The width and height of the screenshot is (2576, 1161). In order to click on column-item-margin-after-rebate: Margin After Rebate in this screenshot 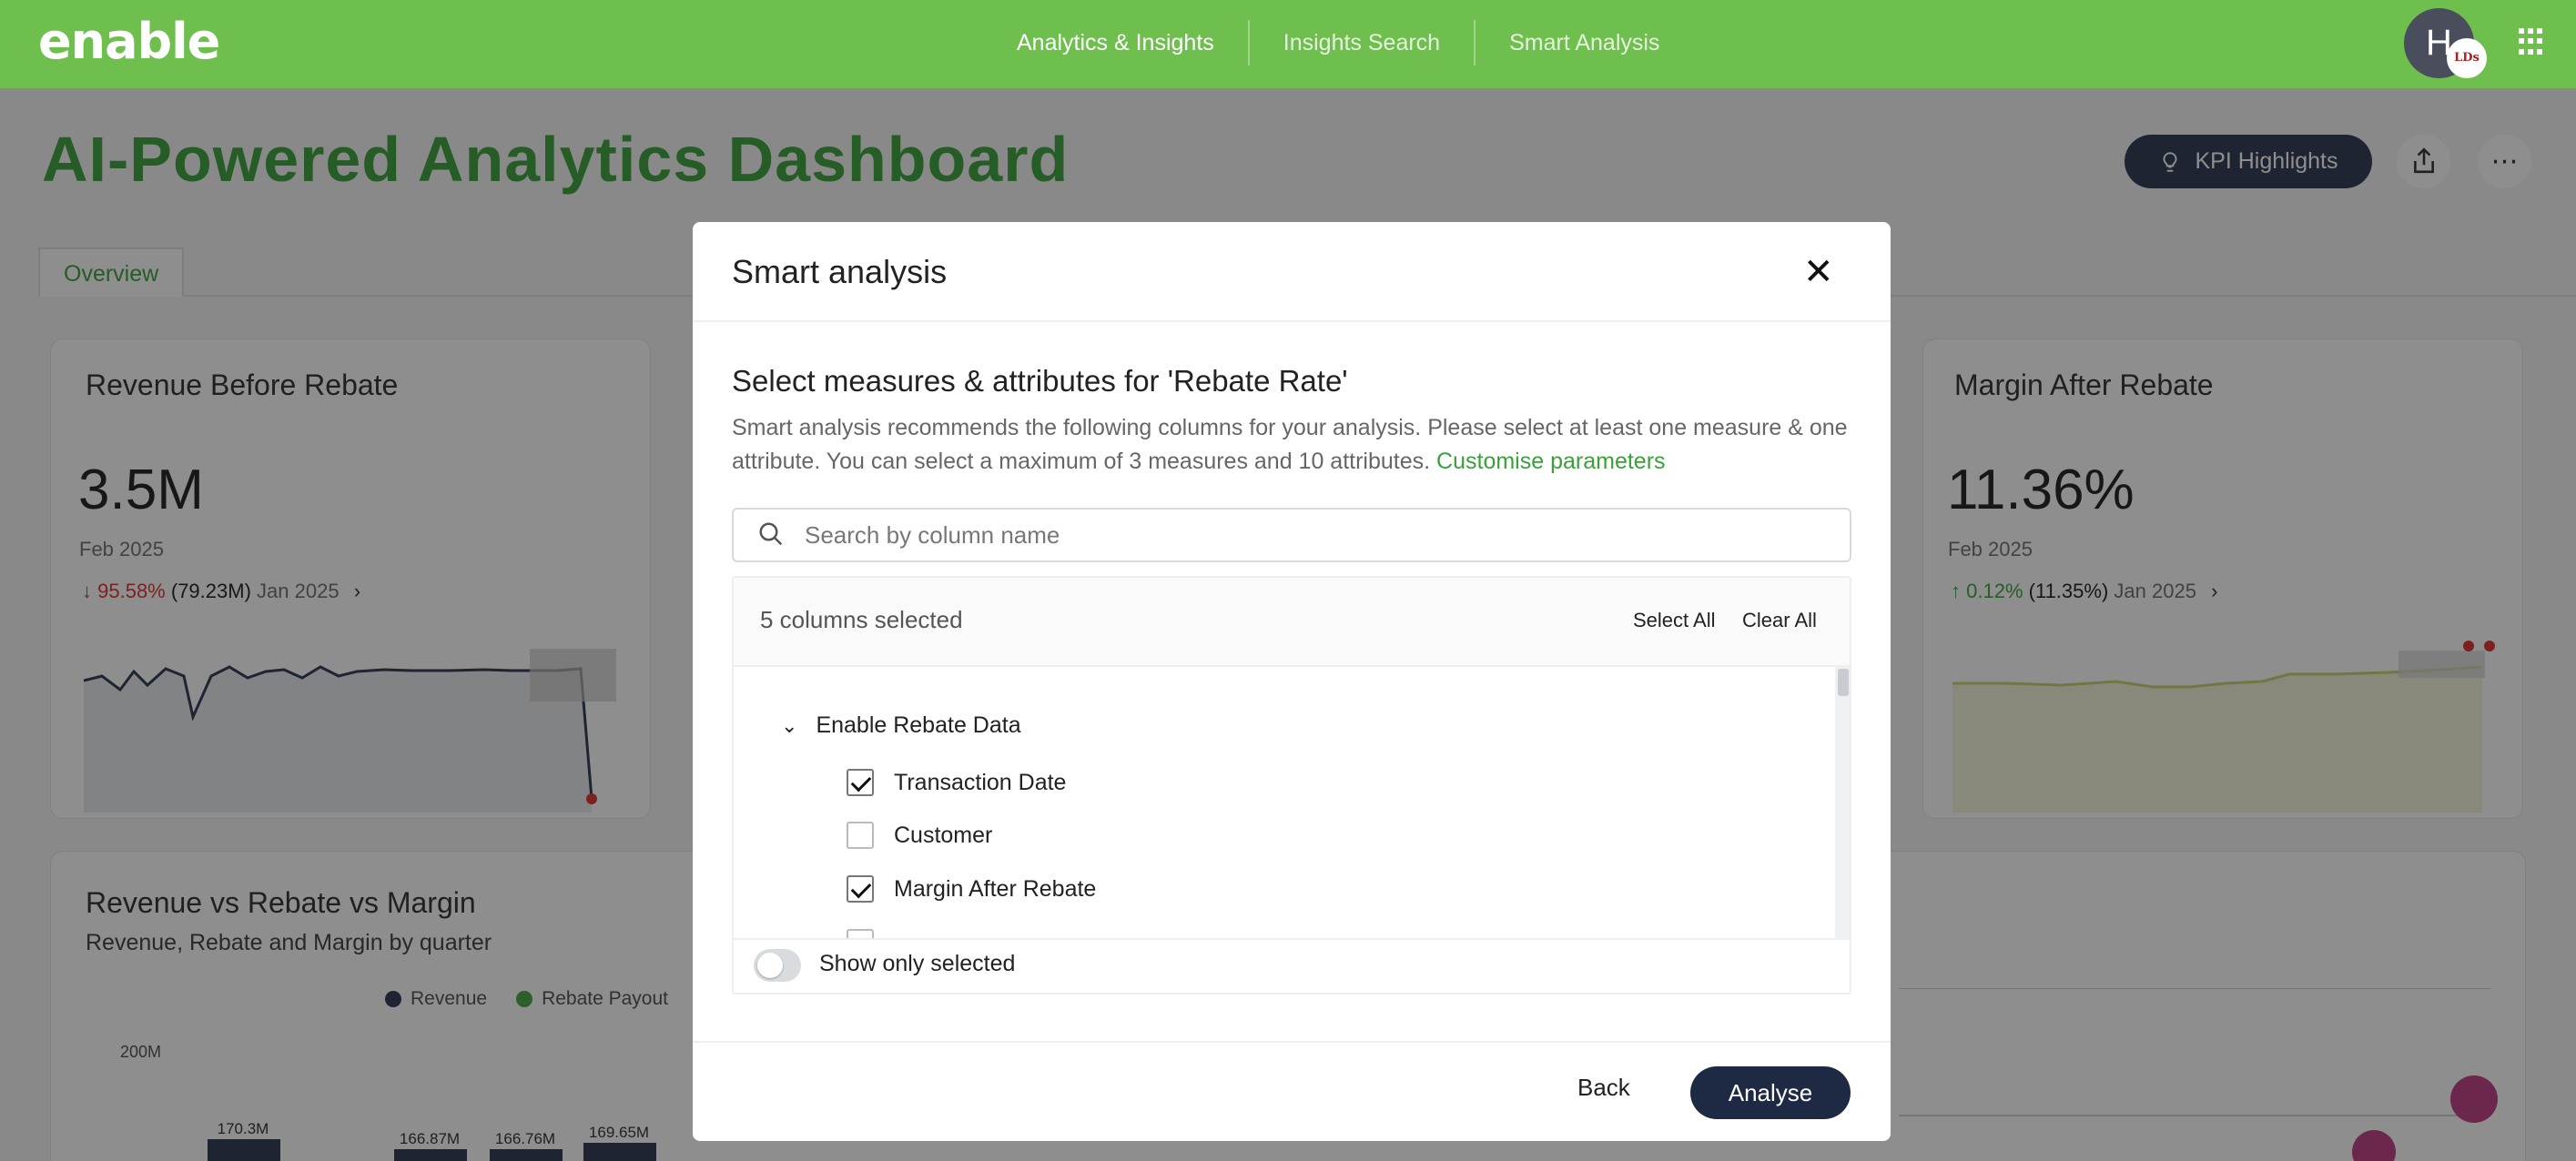, I will do `click(972, 889)`.